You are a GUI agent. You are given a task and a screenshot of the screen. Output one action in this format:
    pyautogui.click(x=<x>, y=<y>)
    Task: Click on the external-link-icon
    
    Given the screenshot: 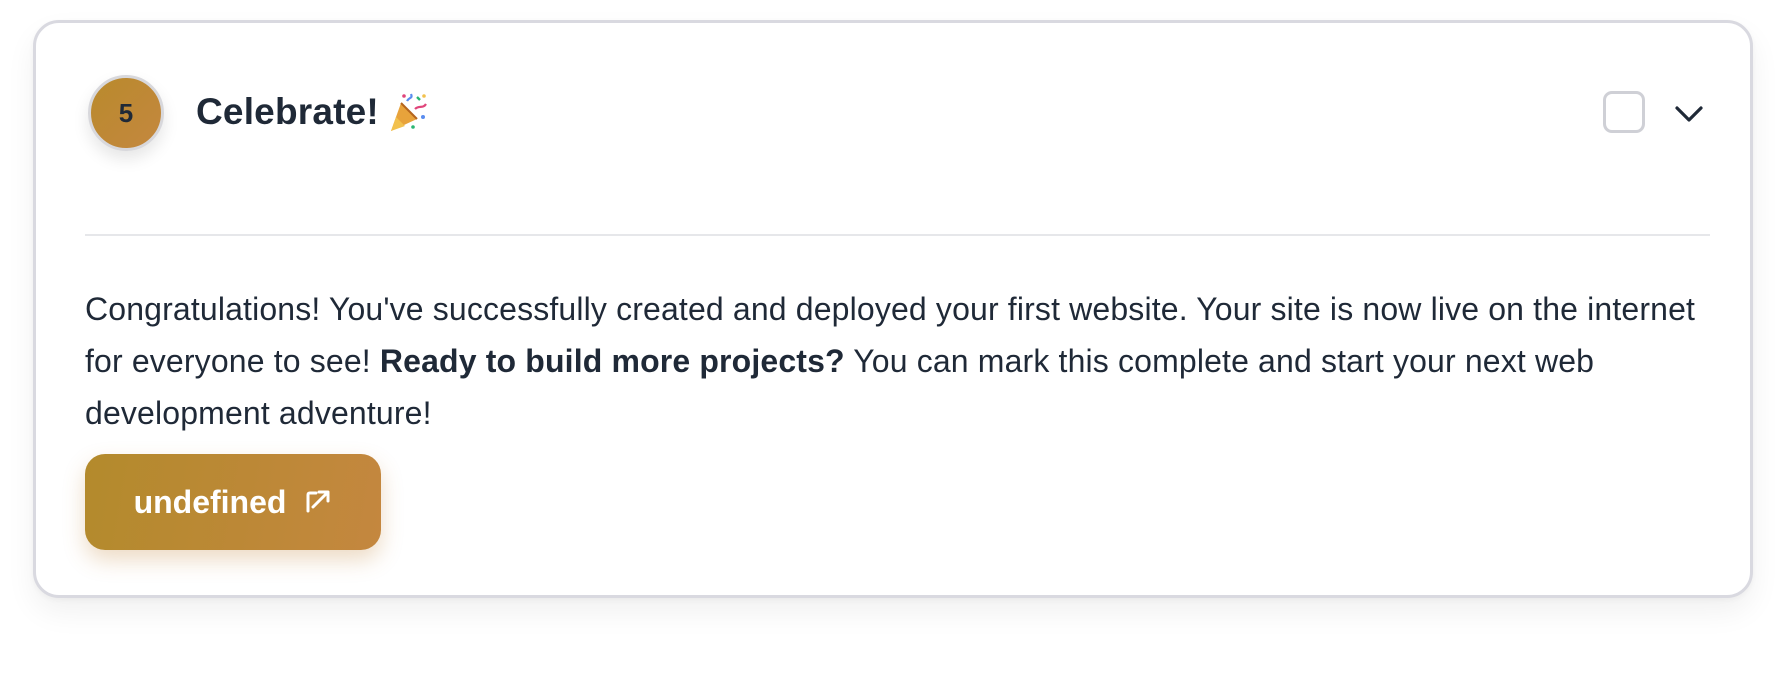 What is the action you would take?
    pyautogui.click(x=318, y=502)
    